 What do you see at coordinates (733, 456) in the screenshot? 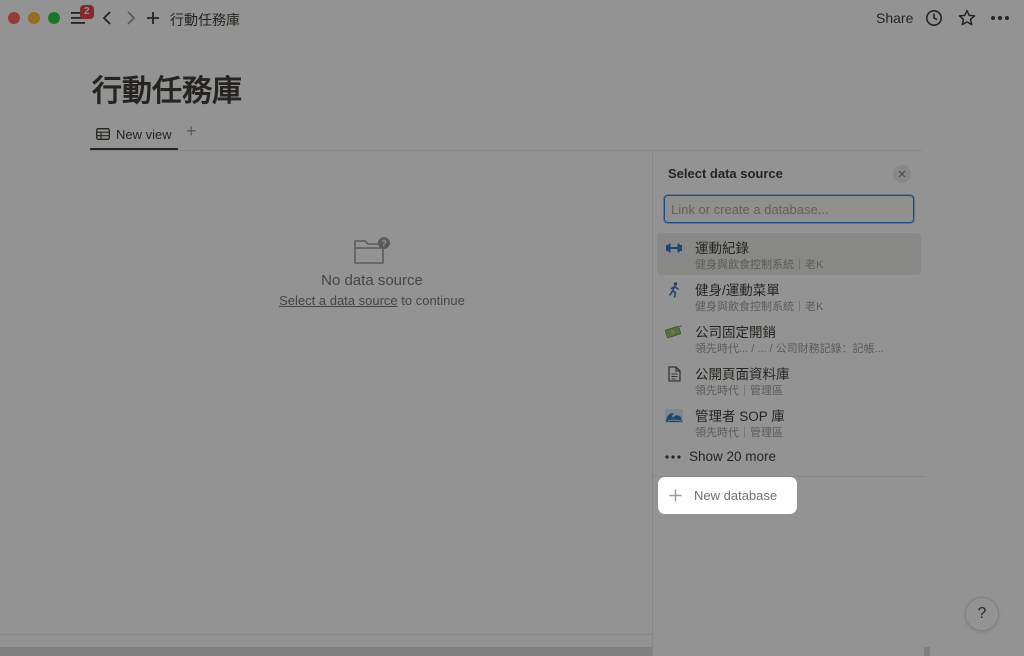
I see `show-more-label: Show 20 more` at bounding box center [733, 456].